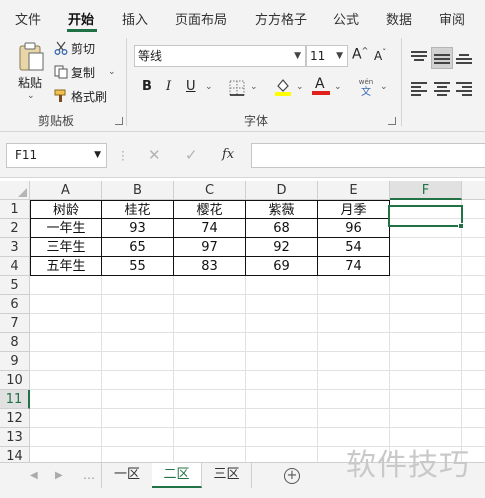 The width and height of the screenshot is (485, 498). Describe the element at coordinates (15, 418) in the screenshot. I see `row-header-12: 12` at that location.